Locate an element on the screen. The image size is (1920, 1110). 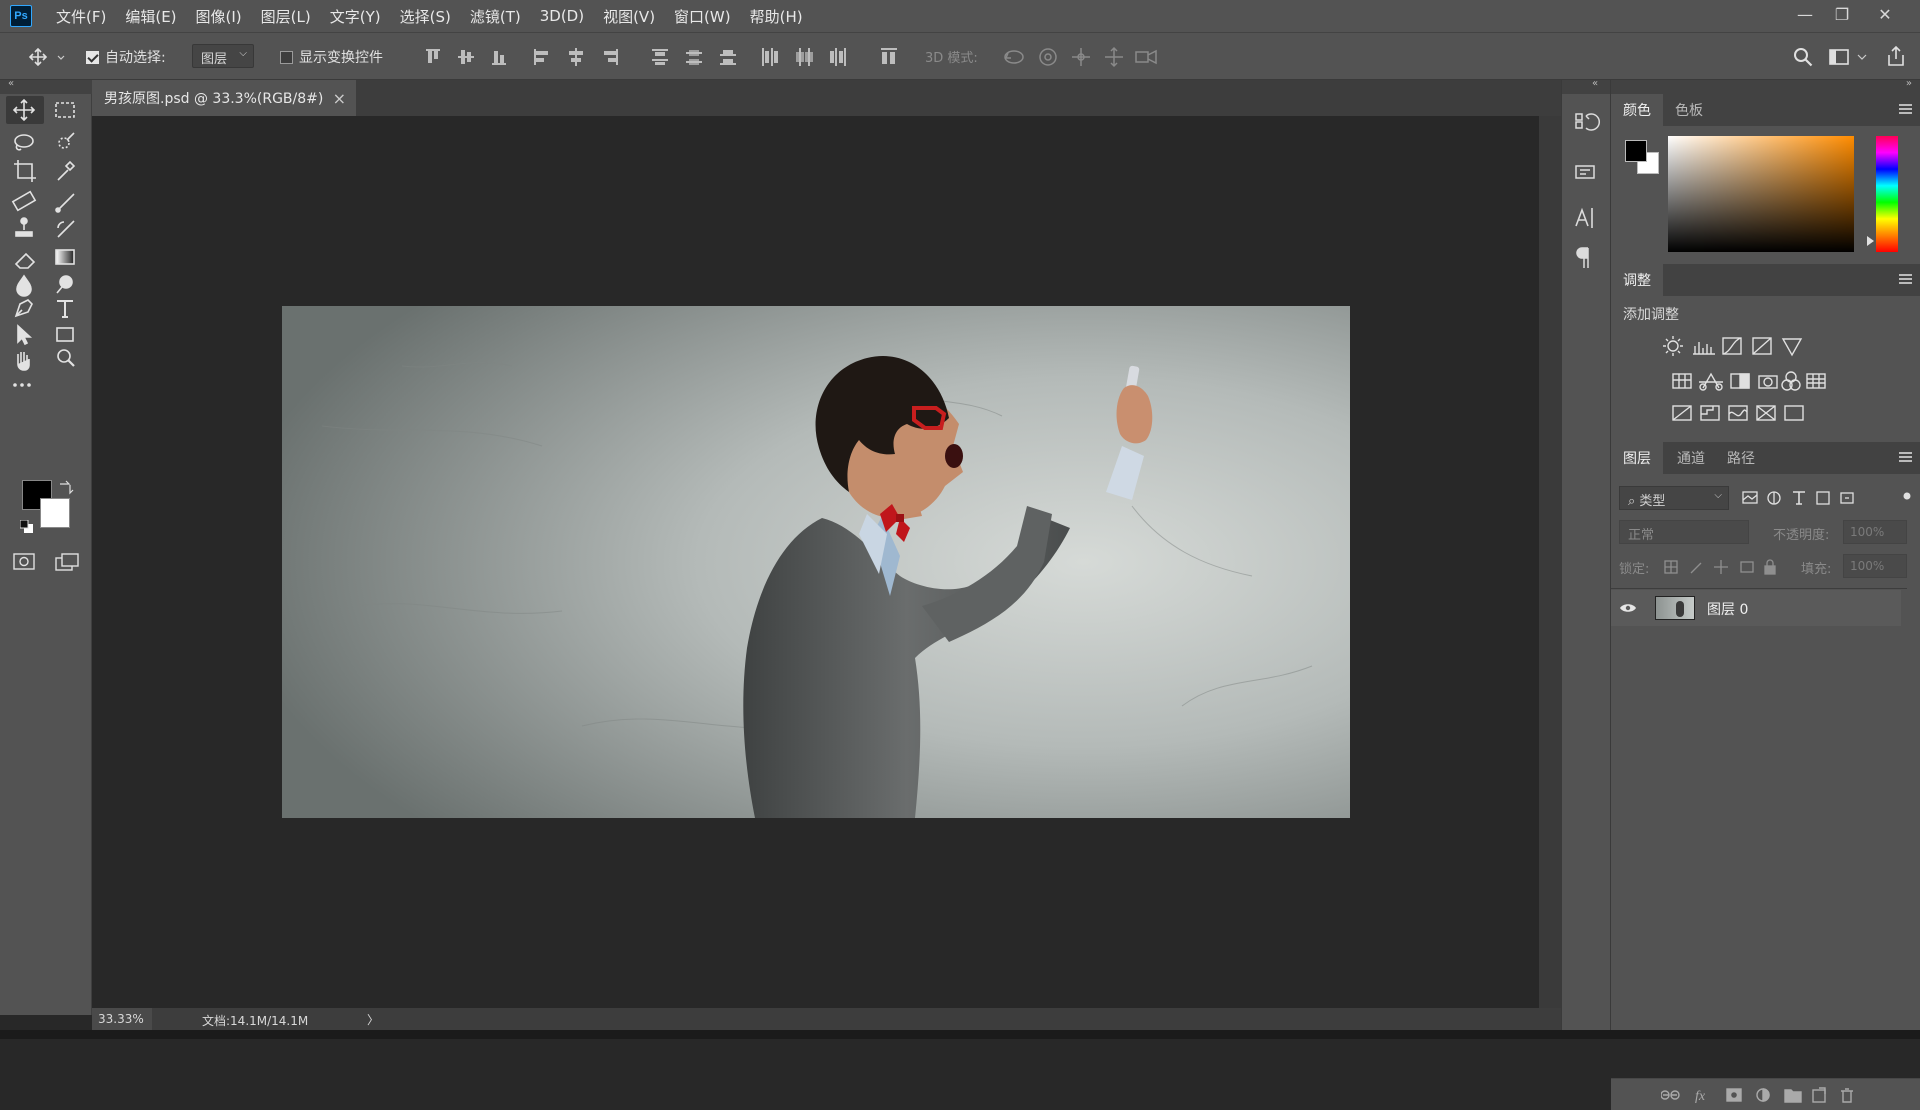
vertical-scrollbar is located at coordinates (1550, 562).